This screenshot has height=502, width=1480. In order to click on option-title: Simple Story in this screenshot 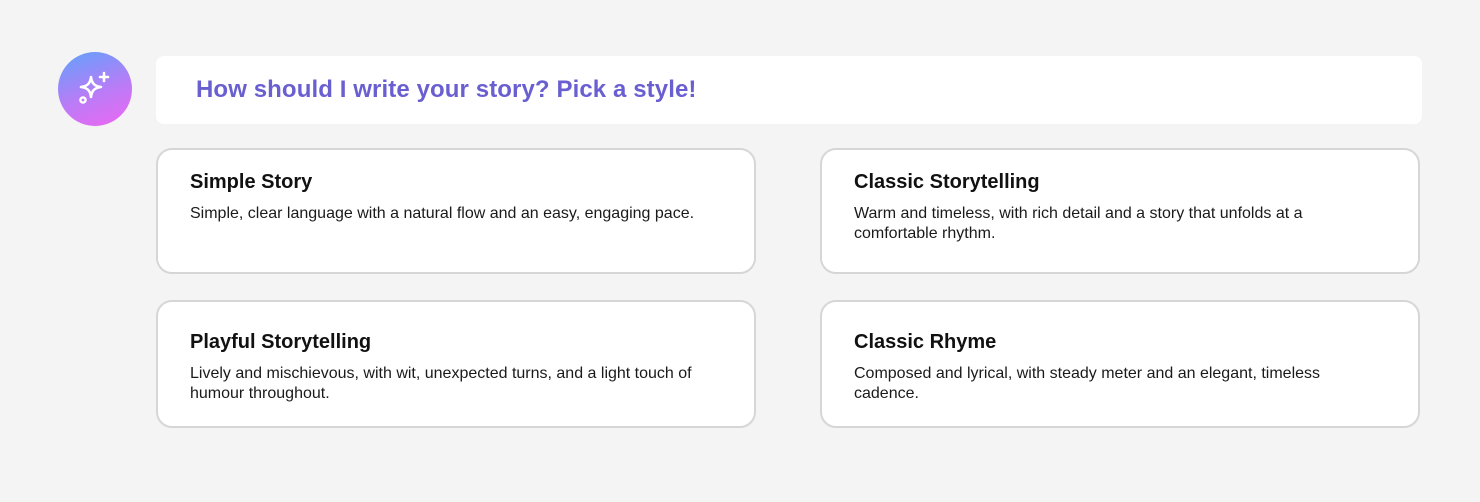, I will do `click(251, 182)`.